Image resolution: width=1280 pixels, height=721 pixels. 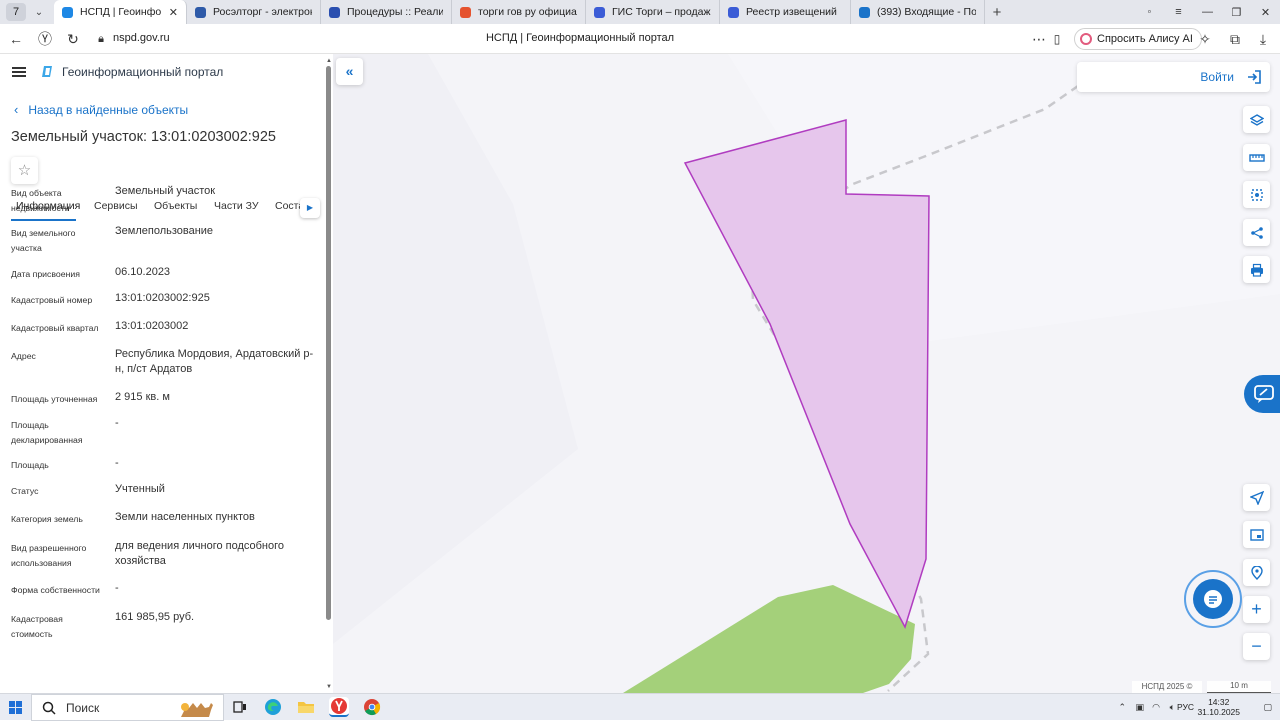 I want to click on property-value: Учтенный, so click(x=140, y=489).